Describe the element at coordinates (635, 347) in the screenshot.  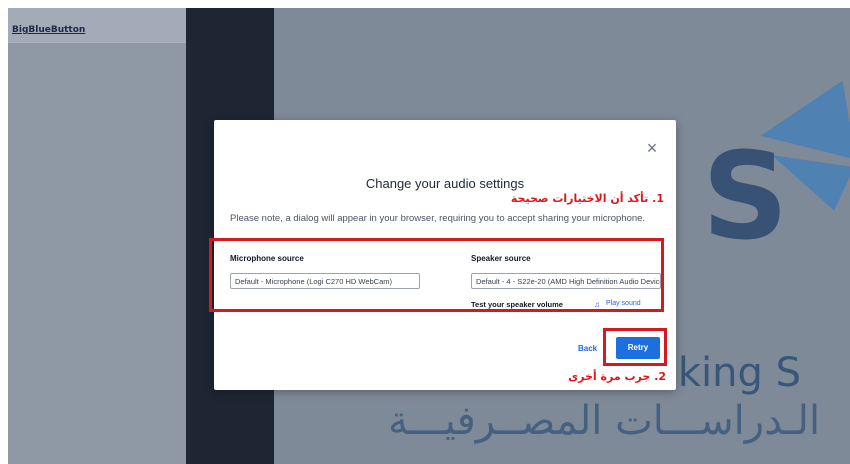
I see `annotation-highlight-retry` at that location.